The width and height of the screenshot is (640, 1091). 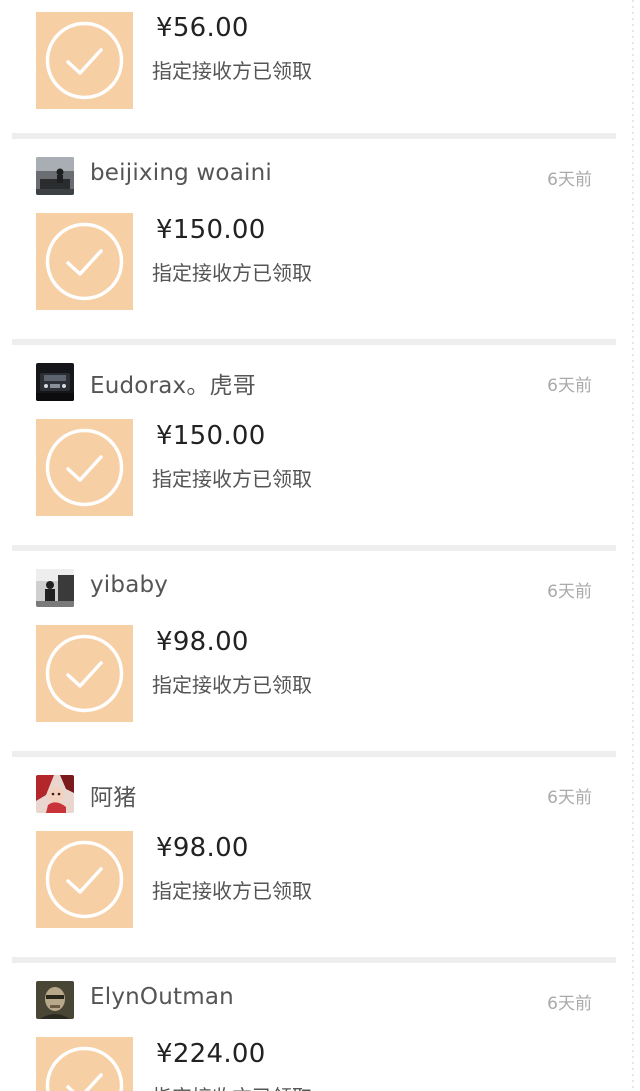 I want to click on card-header: yibaby 6天前, so click(x=314, y=588).